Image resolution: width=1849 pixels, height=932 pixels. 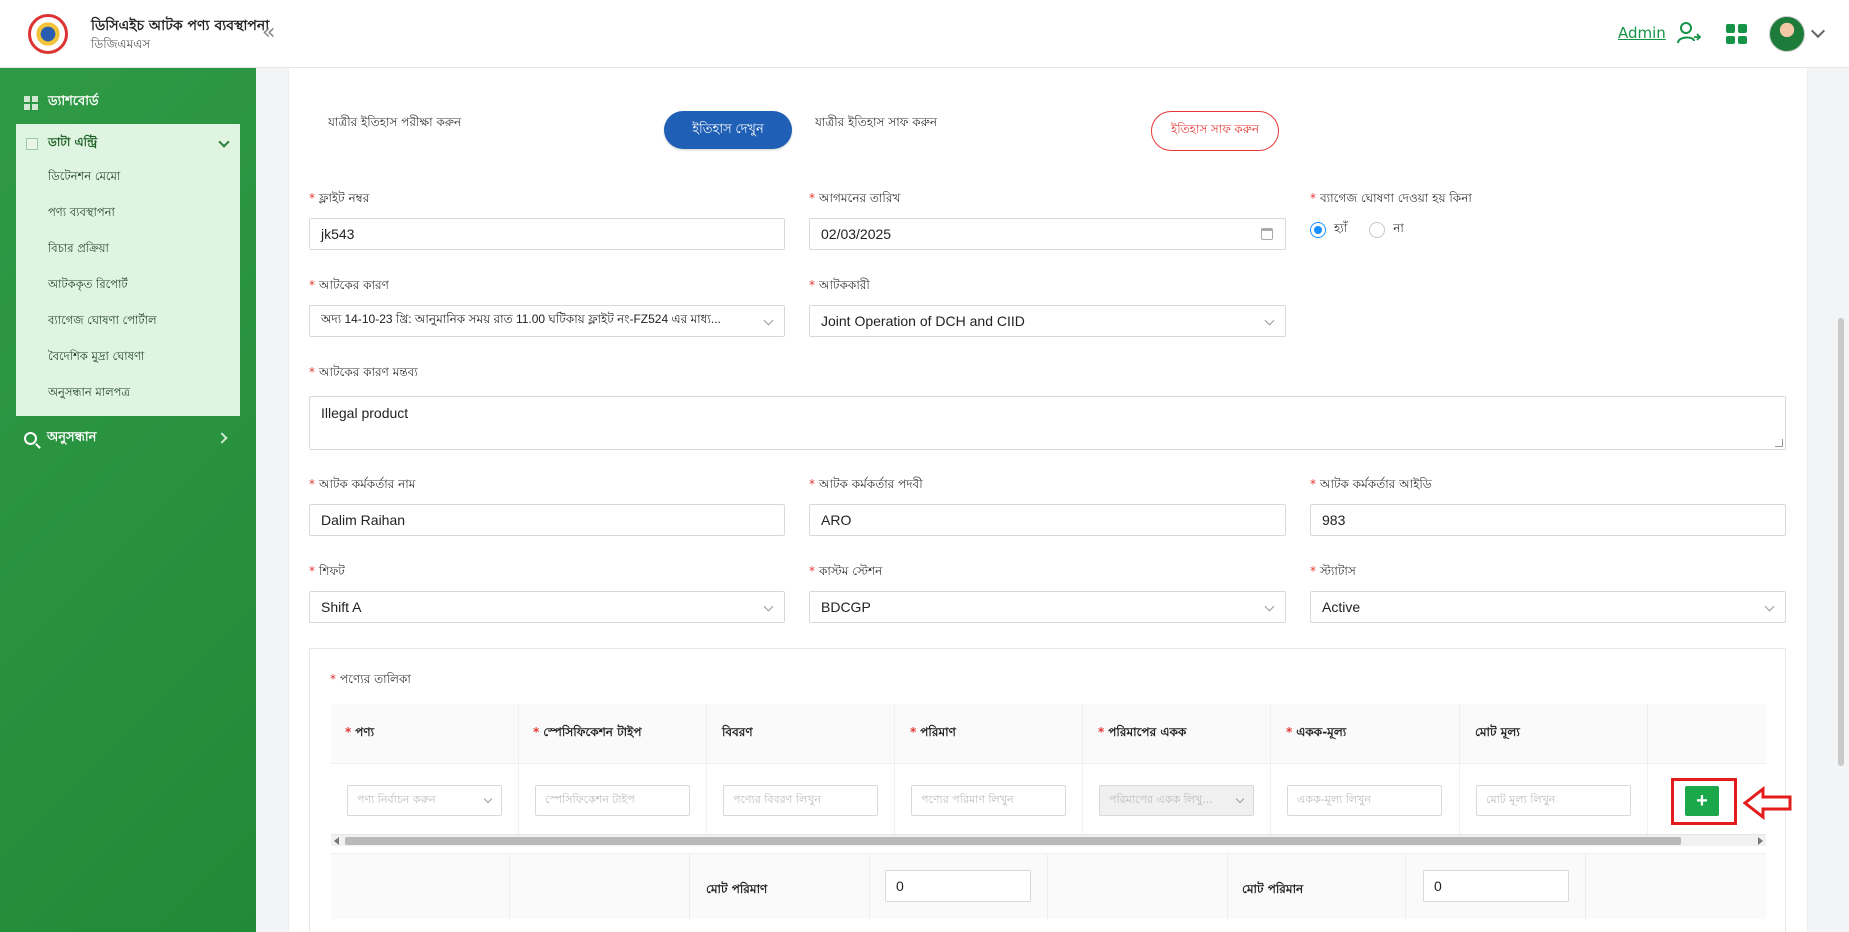 What do you see at coordinates (587, 732) in the screenshot?
I see `column-header-spec-type: * স্পেসিফিকেশন টাইপ` at bounding box center [587, 732].